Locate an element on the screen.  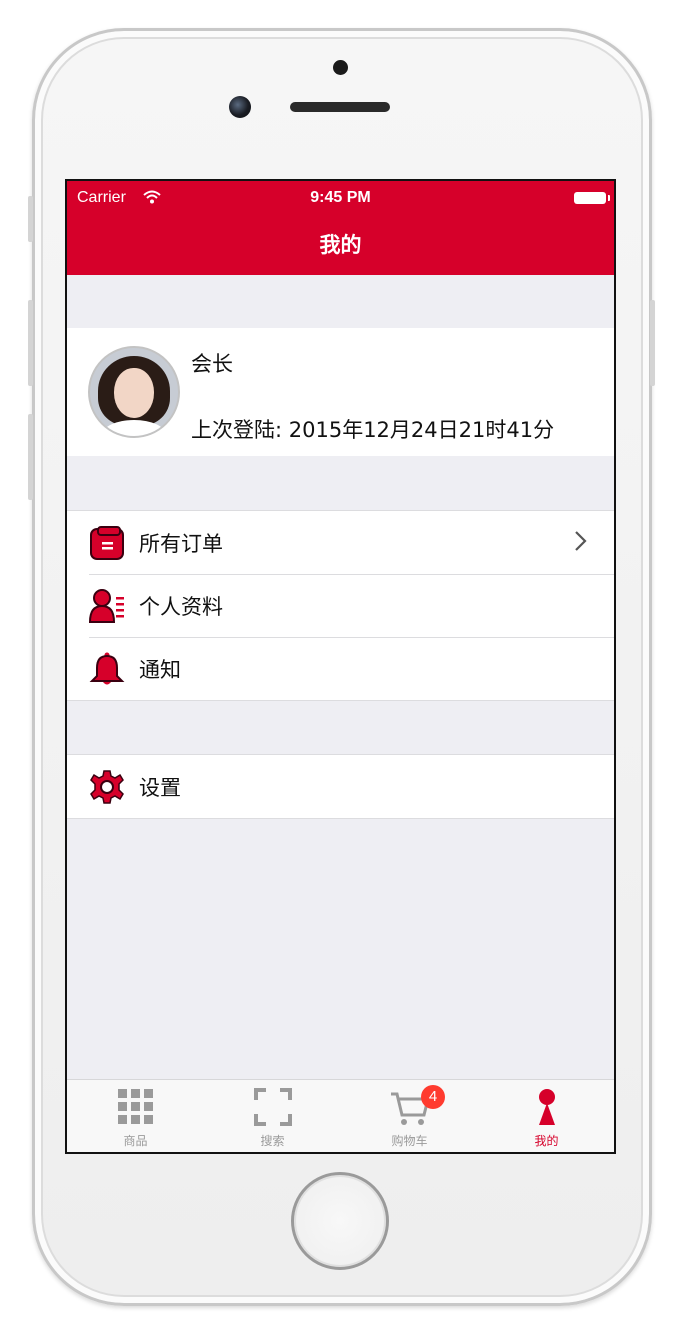
menu-item-label: 通知 is located at coordinates (160, 670).